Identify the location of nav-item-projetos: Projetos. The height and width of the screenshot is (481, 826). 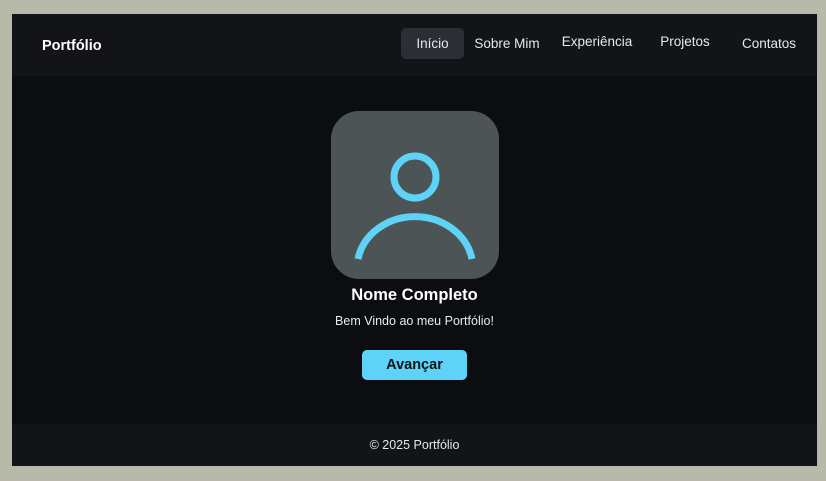
(685, 41).